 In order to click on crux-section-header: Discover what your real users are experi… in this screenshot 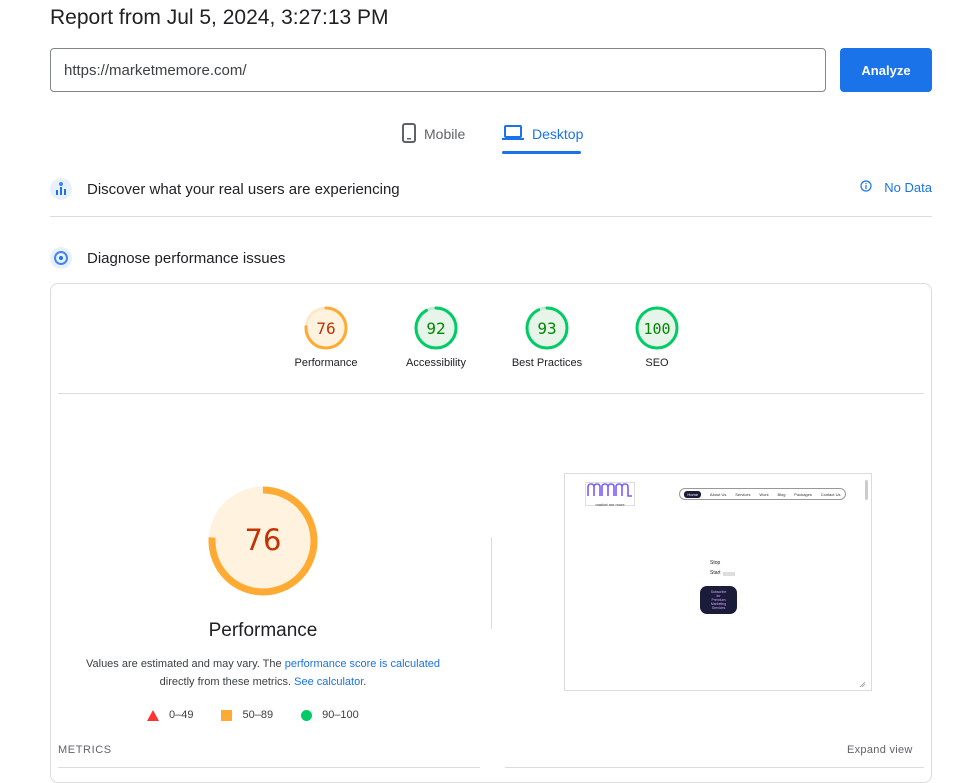, I will do `click(491, 189)`.